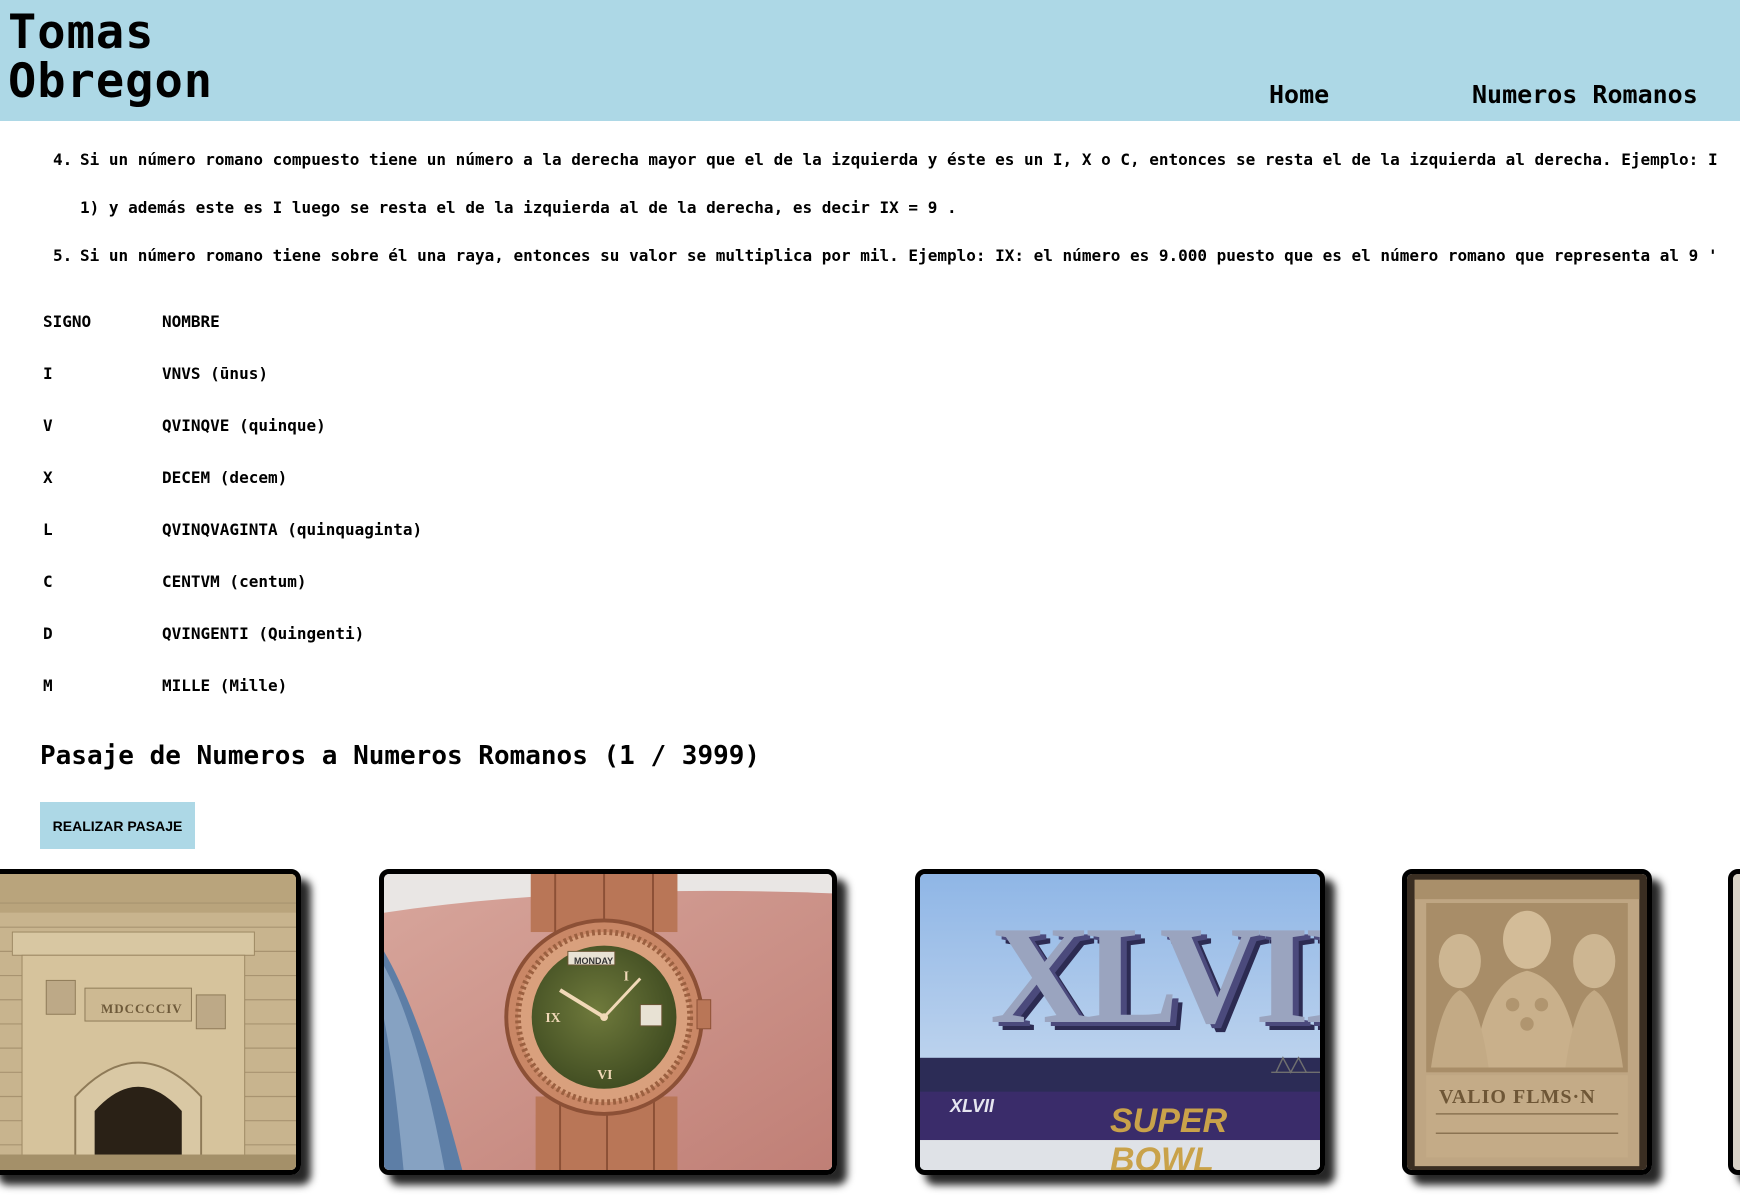  I want to click on signo-cell: C, so click(48, 581).